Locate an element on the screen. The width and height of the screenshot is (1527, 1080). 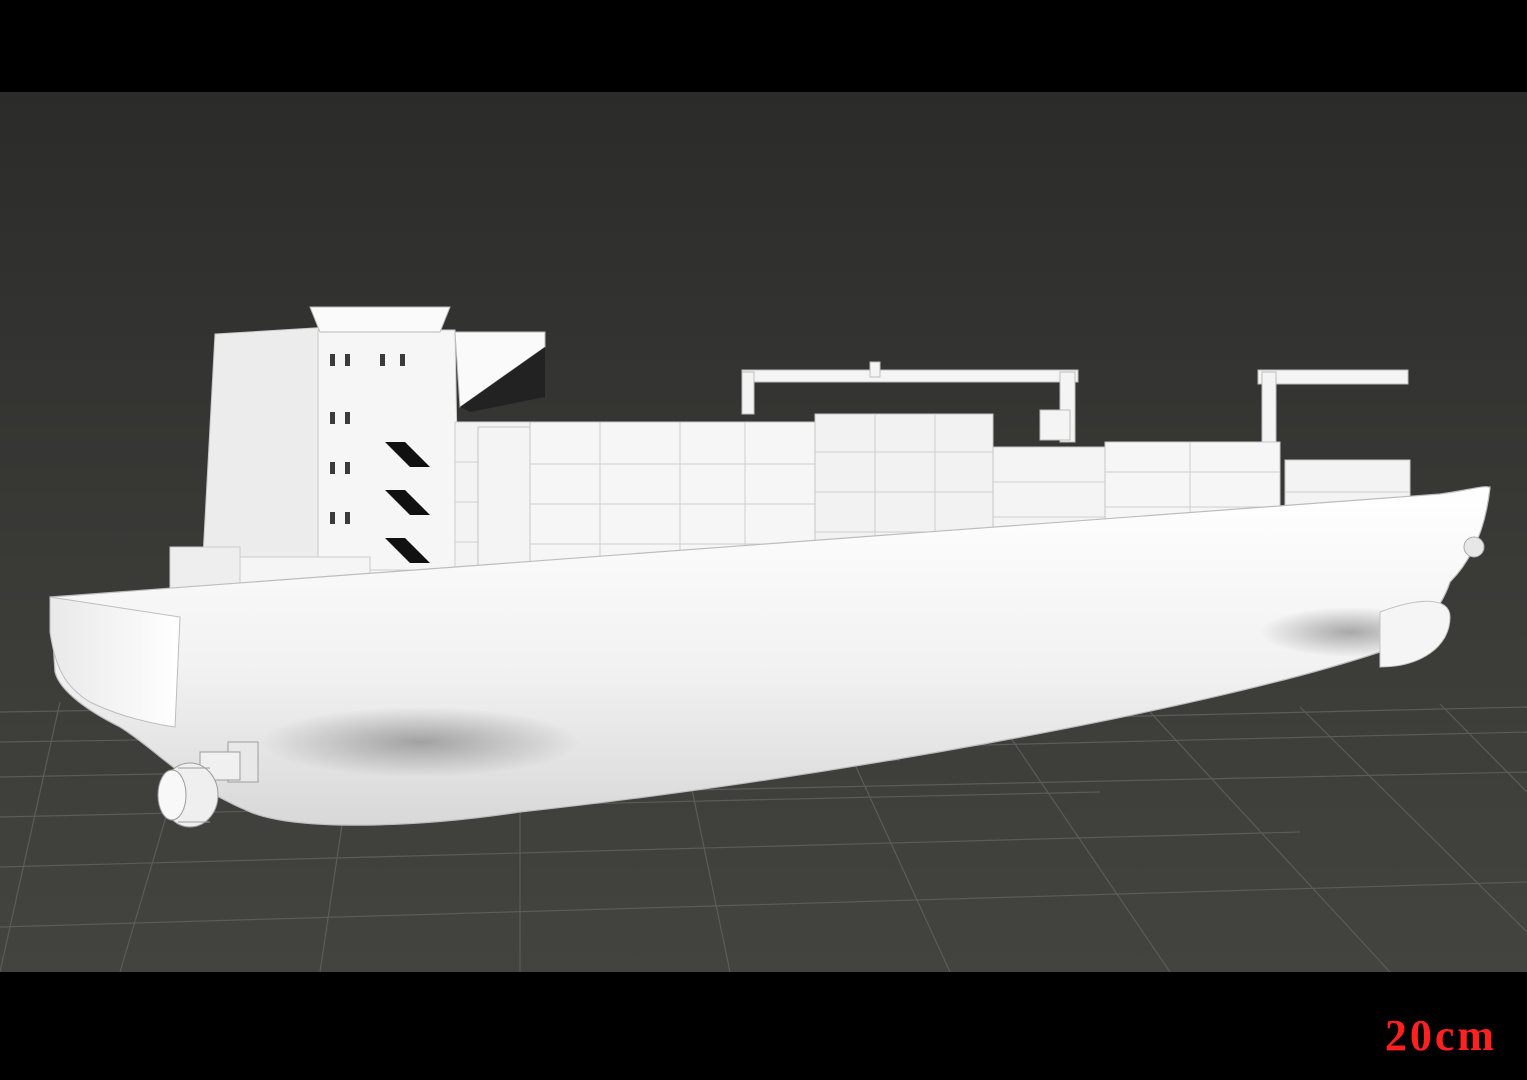
bottom-letterbox-bar is located at coordinates (763, 1026).